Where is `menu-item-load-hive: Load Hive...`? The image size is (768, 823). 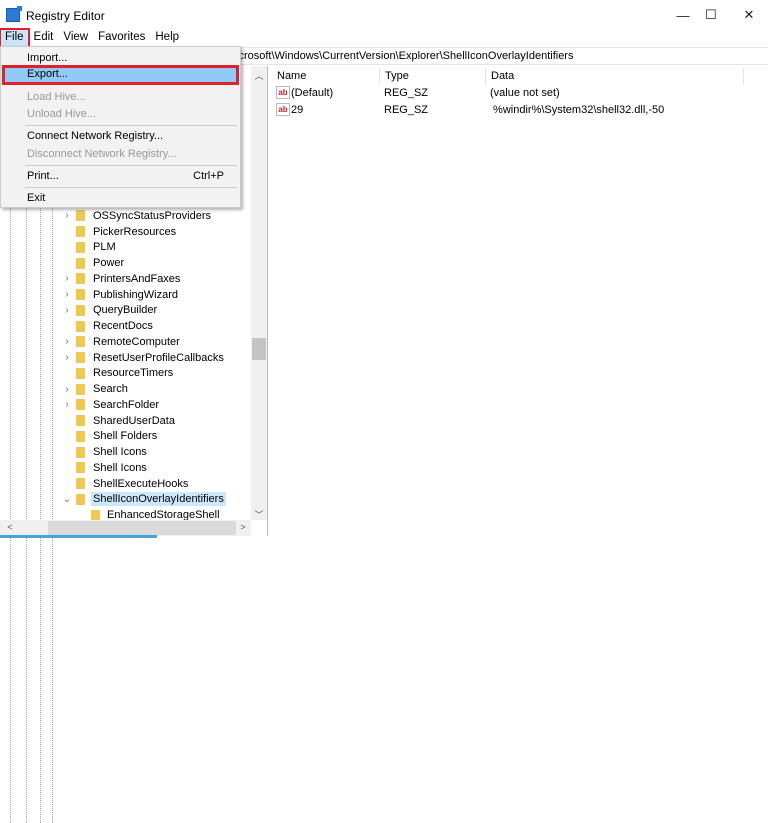 menu-item-load-hive: Load Hive... is located at coordinates (56, 97).